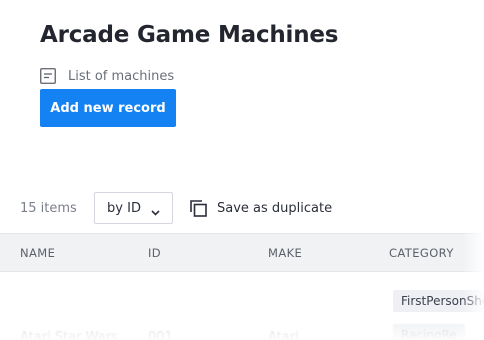 The width and height of the screenshot is (484, 340). Describe the element at coordinates (155, 210) in the screenshot. I see `chevron-down-icon` at that location.